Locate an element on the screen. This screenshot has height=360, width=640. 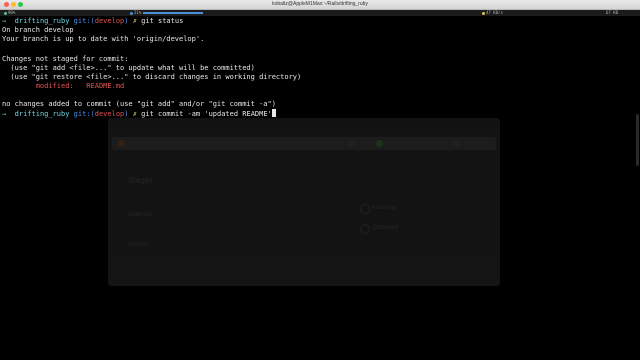
memory-status: 67 KB is located at coordinates (612, 13).